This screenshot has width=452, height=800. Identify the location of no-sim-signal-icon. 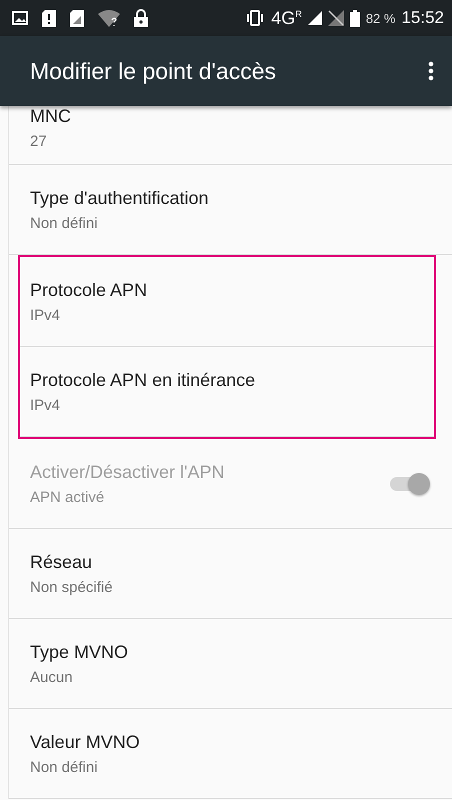
(336, 18).